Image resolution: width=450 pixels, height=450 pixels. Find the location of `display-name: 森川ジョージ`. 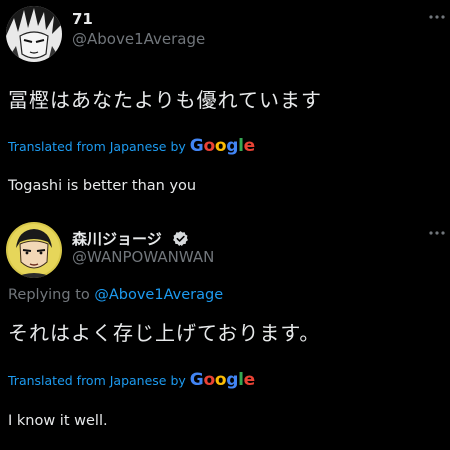

display-name: 森川ジョージ is located at coordinates (117, 238).